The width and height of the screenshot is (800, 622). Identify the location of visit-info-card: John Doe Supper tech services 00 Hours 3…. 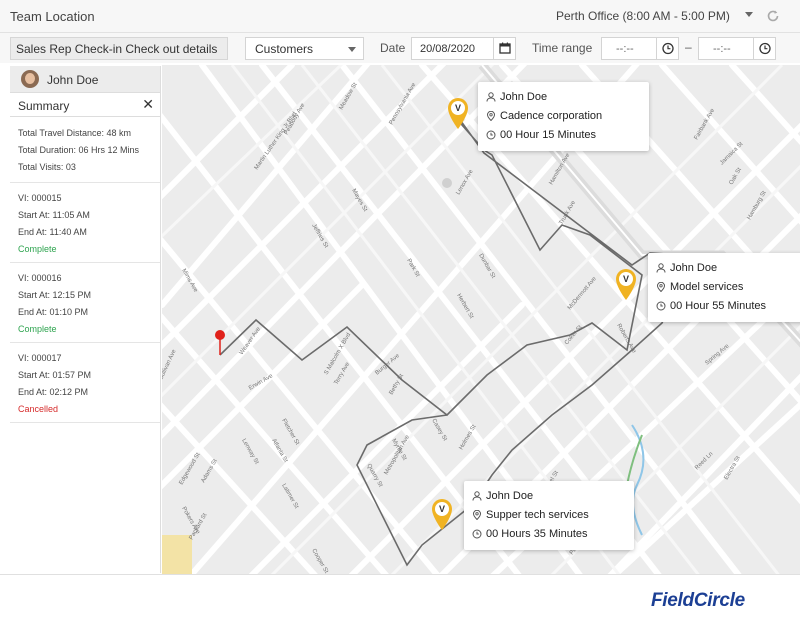
(549, 515).